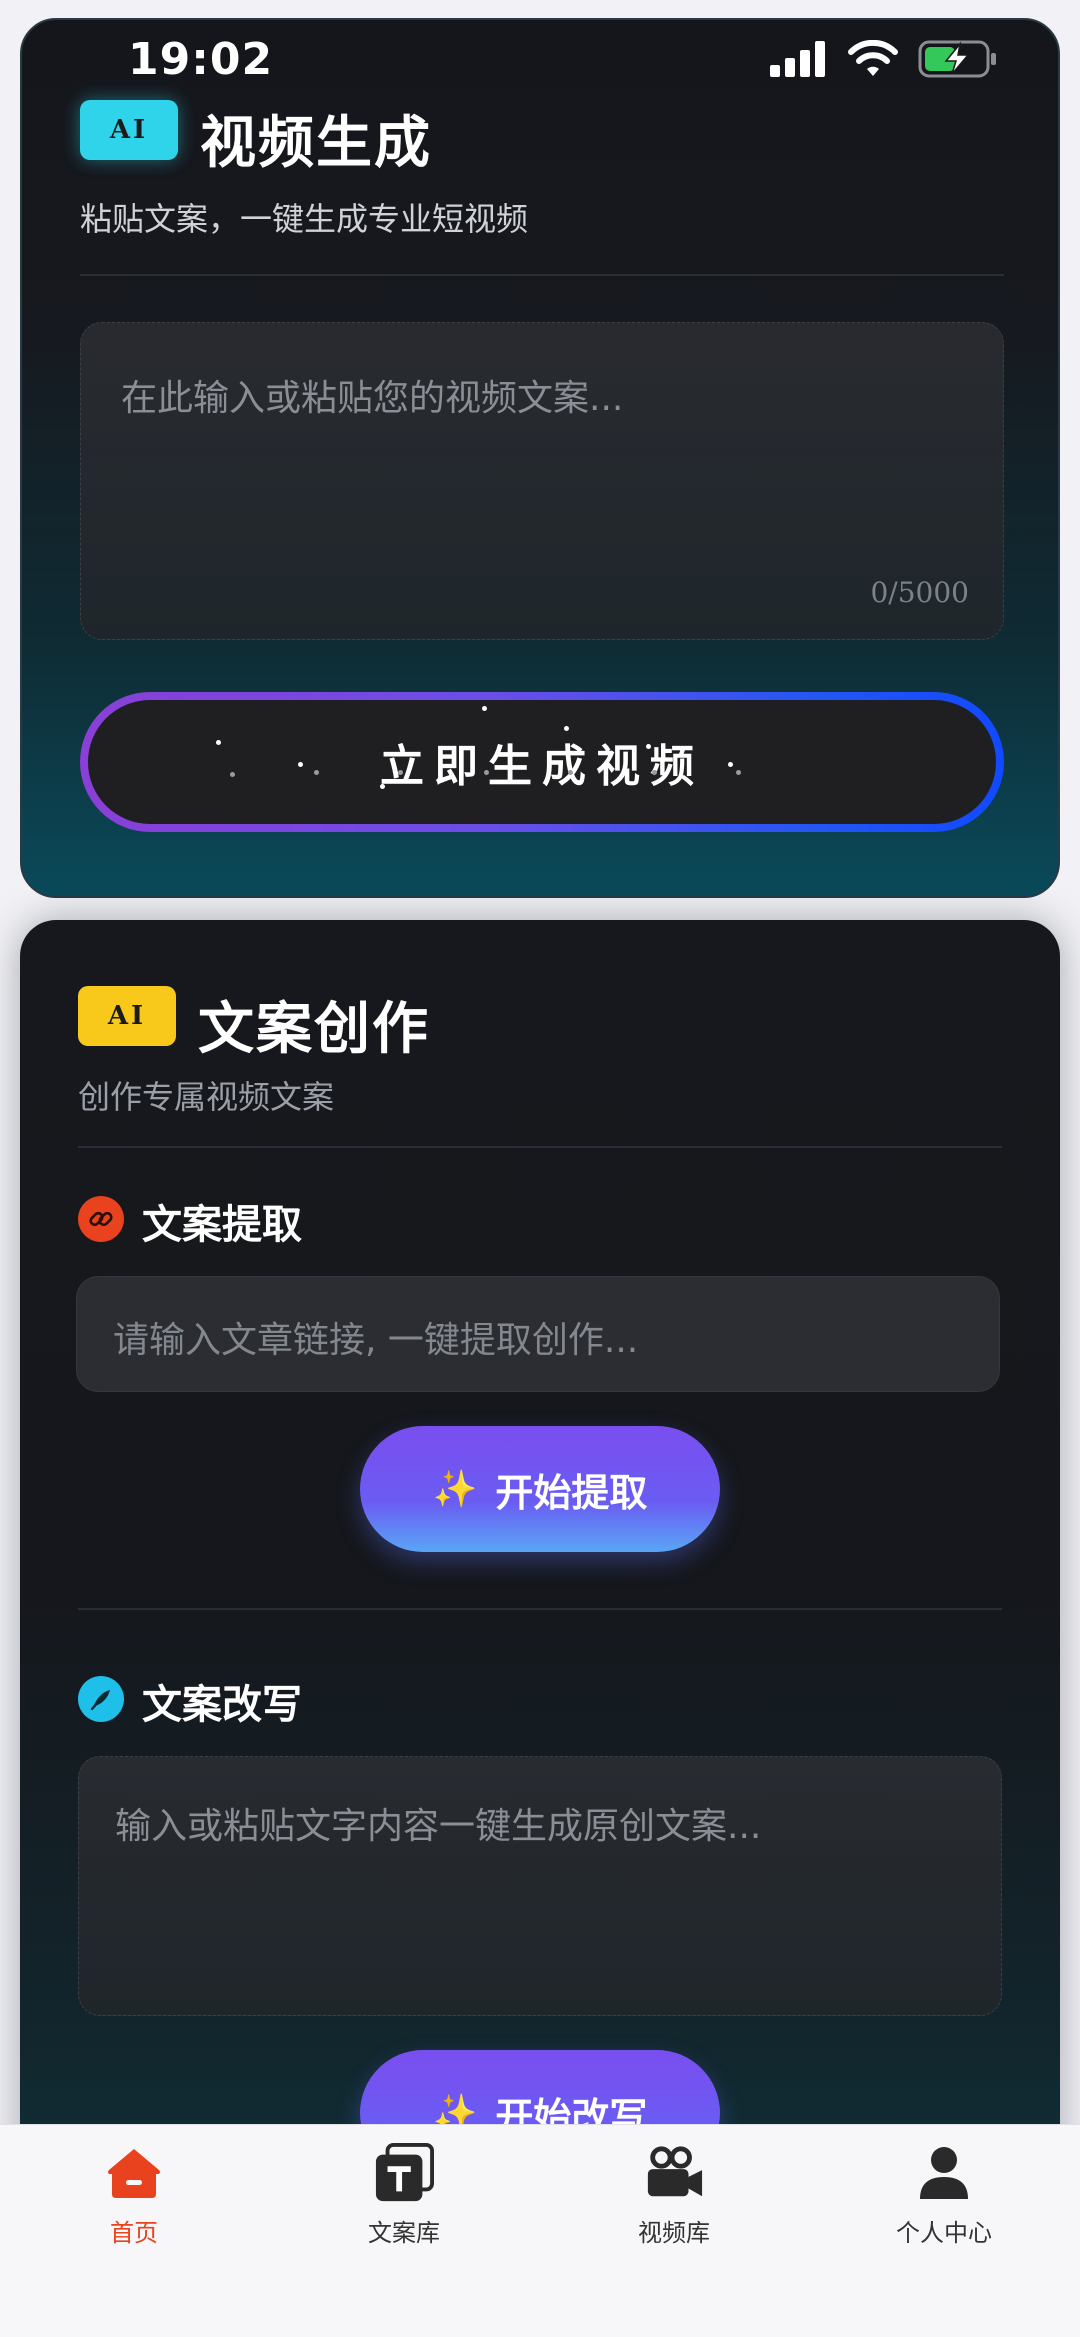 This screenshot has width=1080, height=2337. Describe the element at coordinates (540, 2230) in the screenshot. I see `bottom-tab-bar: 首页 文案库 视频库 个人中心` at that location.